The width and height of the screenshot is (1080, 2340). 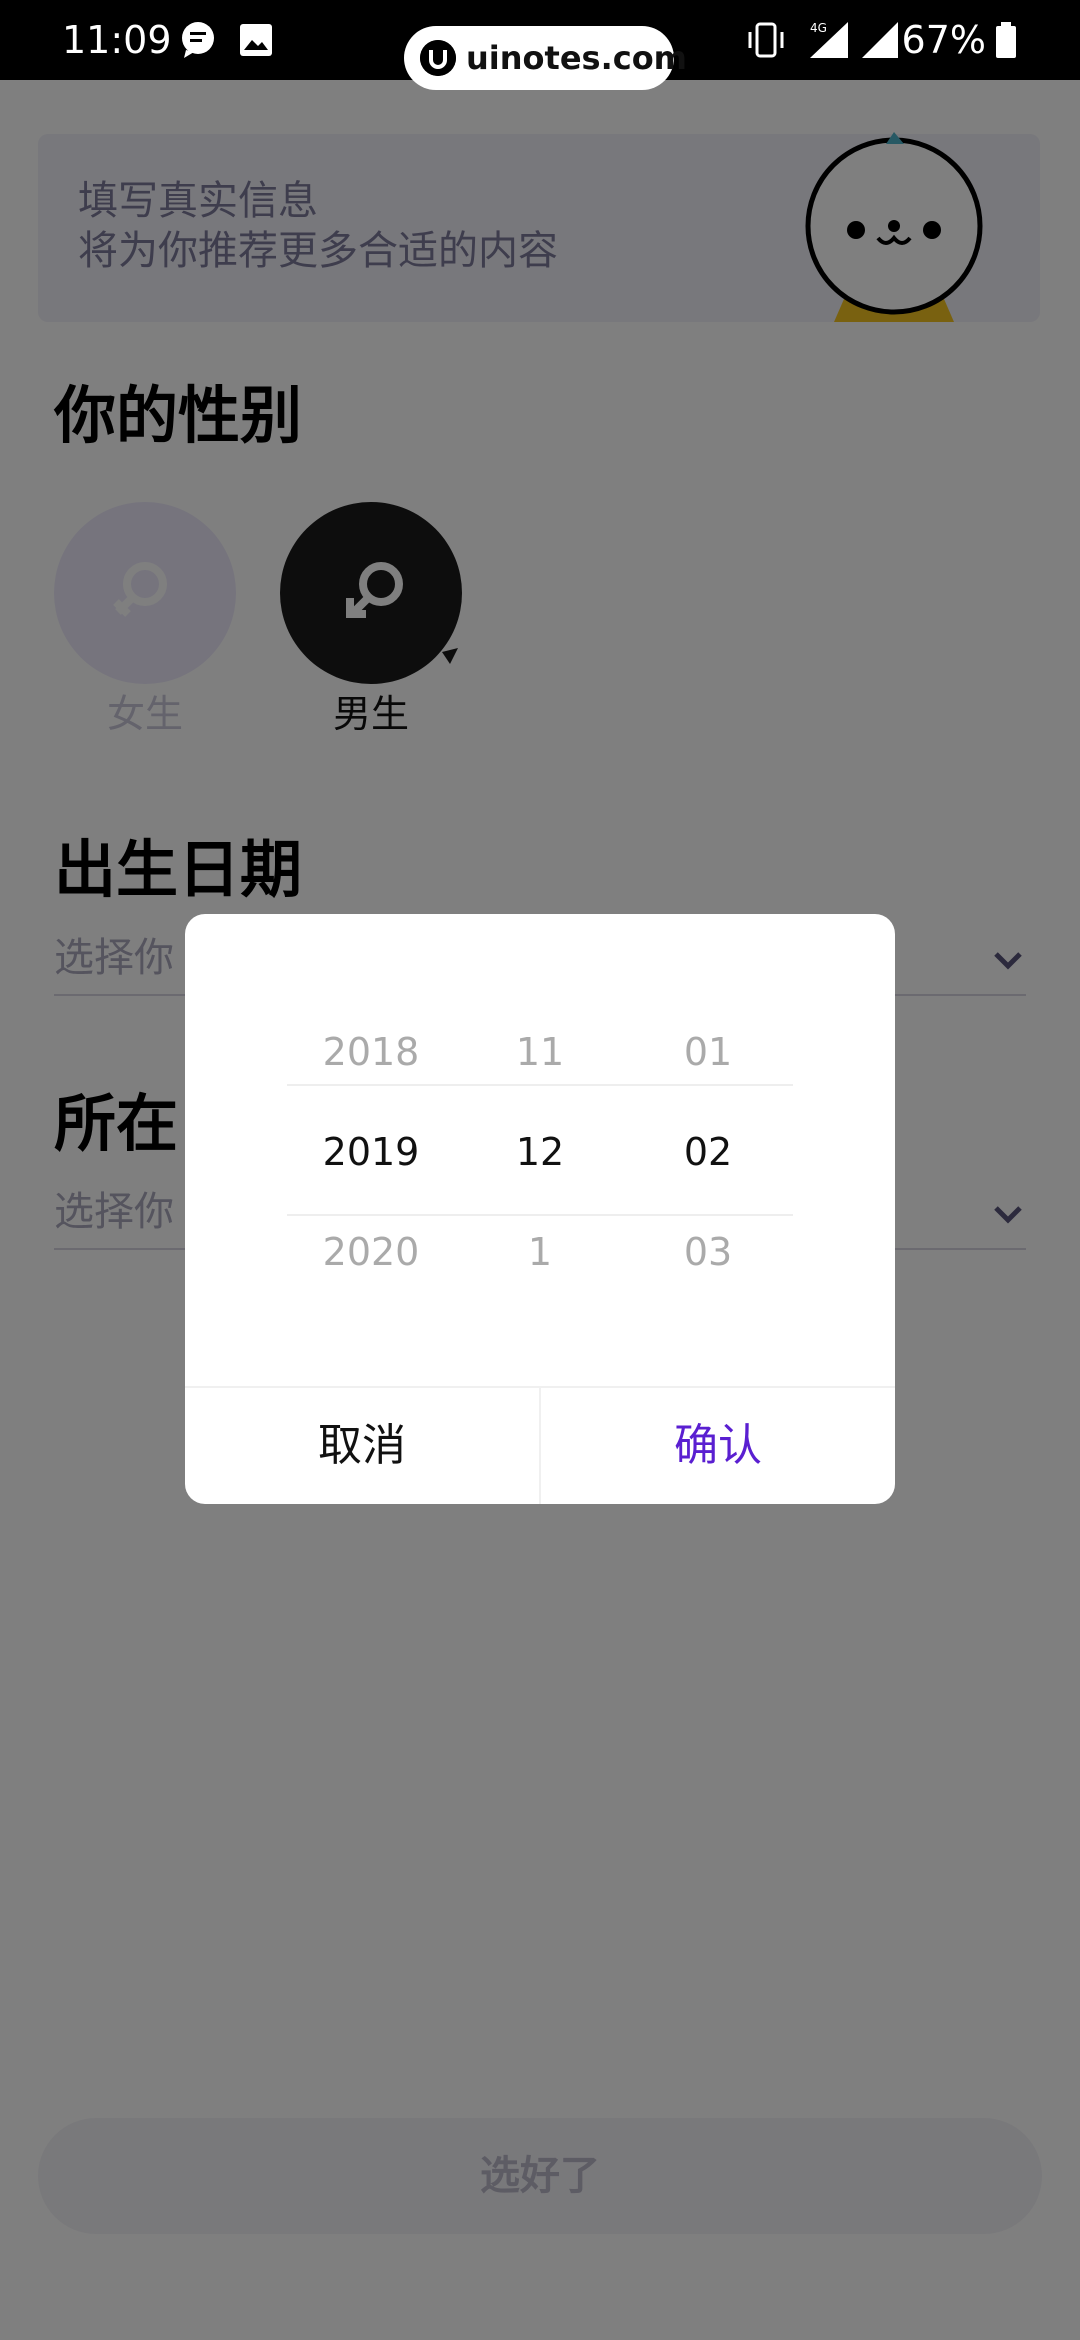 I want to click on signal-icon, so click(x=882, y=40).